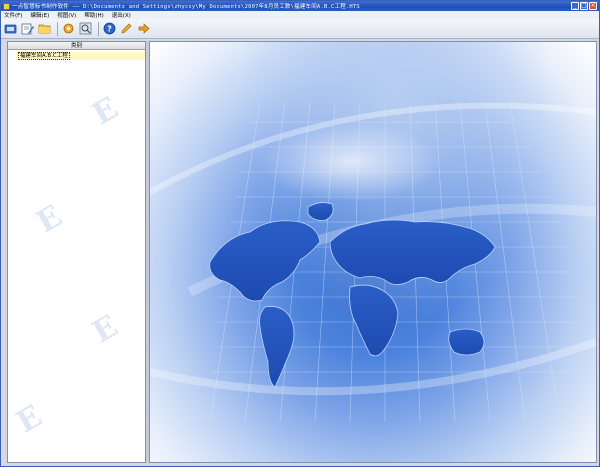 The image size is (600, 467). Describe the element at coordinates (39, 15) in the screenshot. I see `menu-edit: 编辑(E)` at that location.